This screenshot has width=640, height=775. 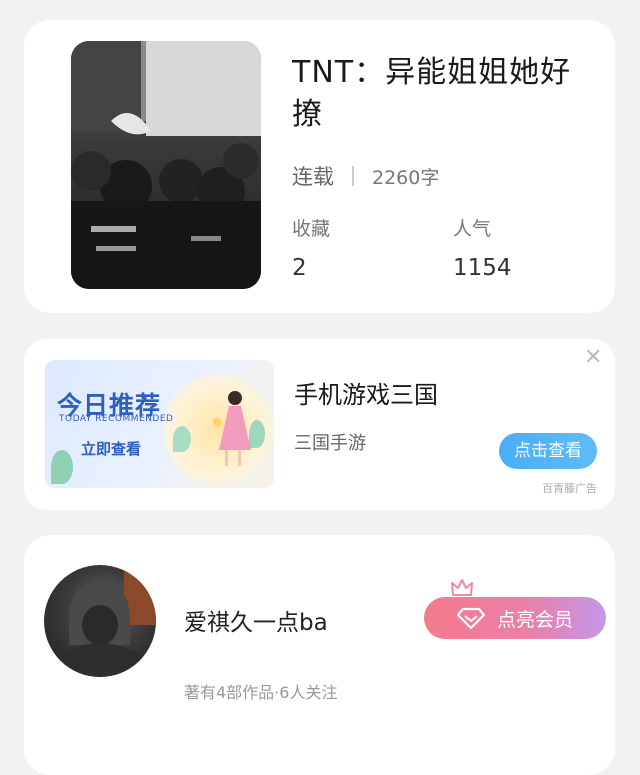 I want to click on ad-title: 手机游戏三国, so click(x=366, y=392).